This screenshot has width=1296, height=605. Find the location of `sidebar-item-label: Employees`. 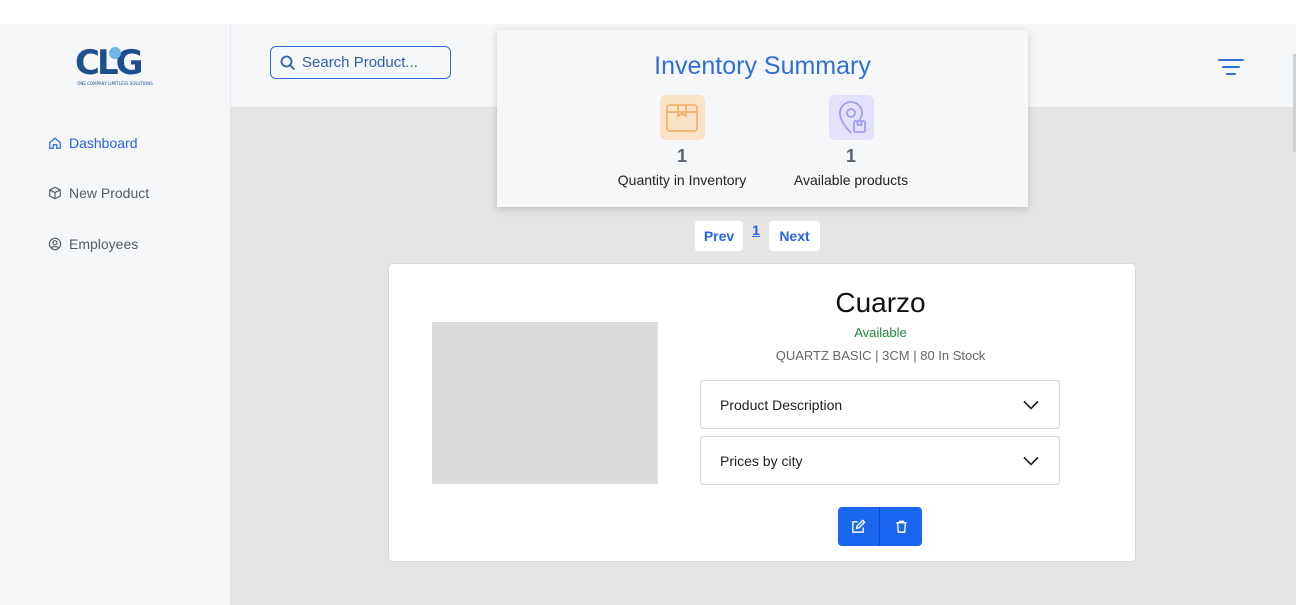

sidebar-item-label: Employees is located at coordinates (104, 244).